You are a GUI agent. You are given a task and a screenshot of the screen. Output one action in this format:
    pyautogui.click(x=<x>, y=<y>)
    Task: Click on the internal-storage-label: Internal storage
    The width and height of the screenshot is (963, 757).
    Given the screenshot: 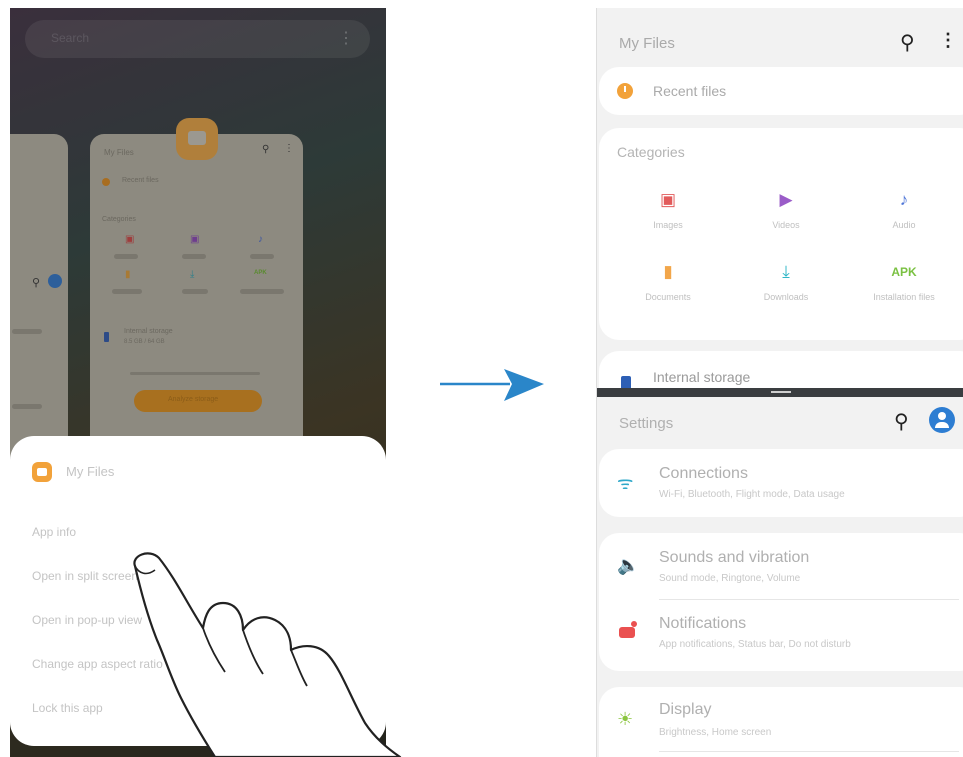 What is the action you would take?
    pyautogui.click(x=702, y=377)
    